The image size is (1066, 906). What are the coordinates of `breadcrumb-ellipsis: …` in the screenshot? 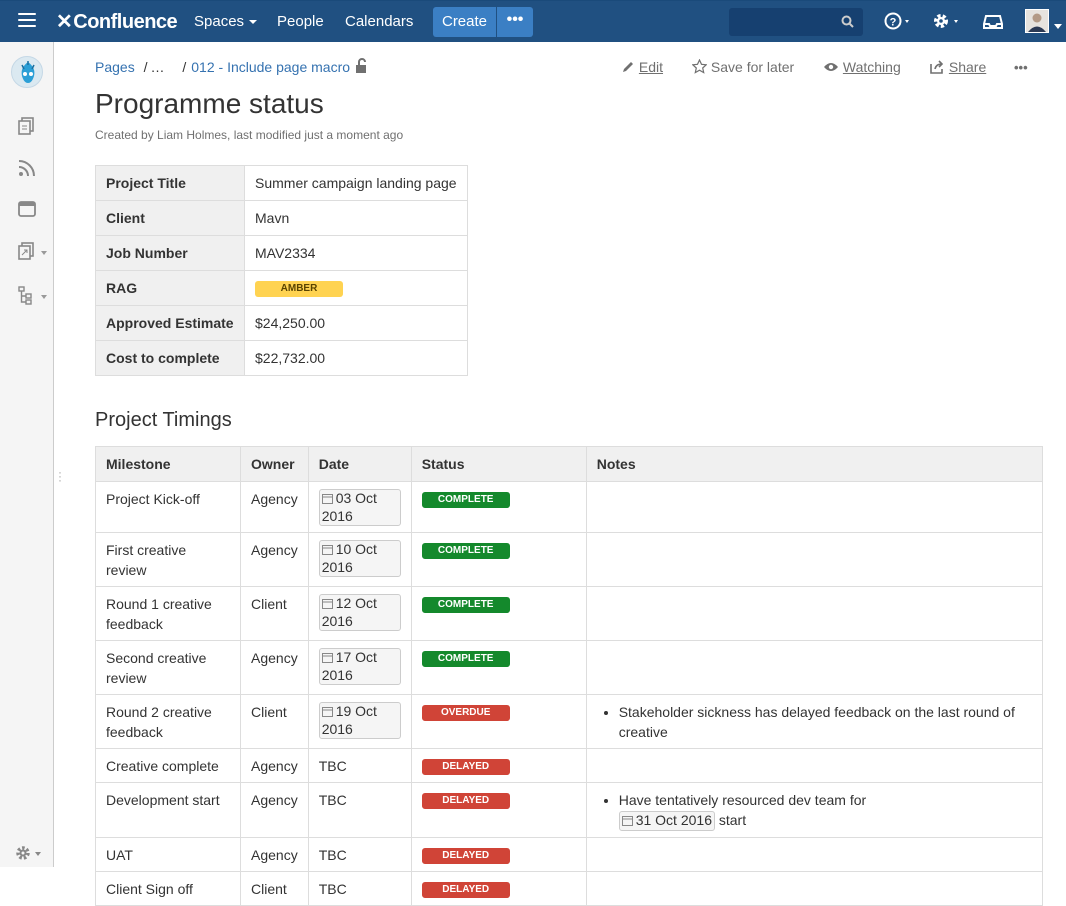 It's located at (157, 67).